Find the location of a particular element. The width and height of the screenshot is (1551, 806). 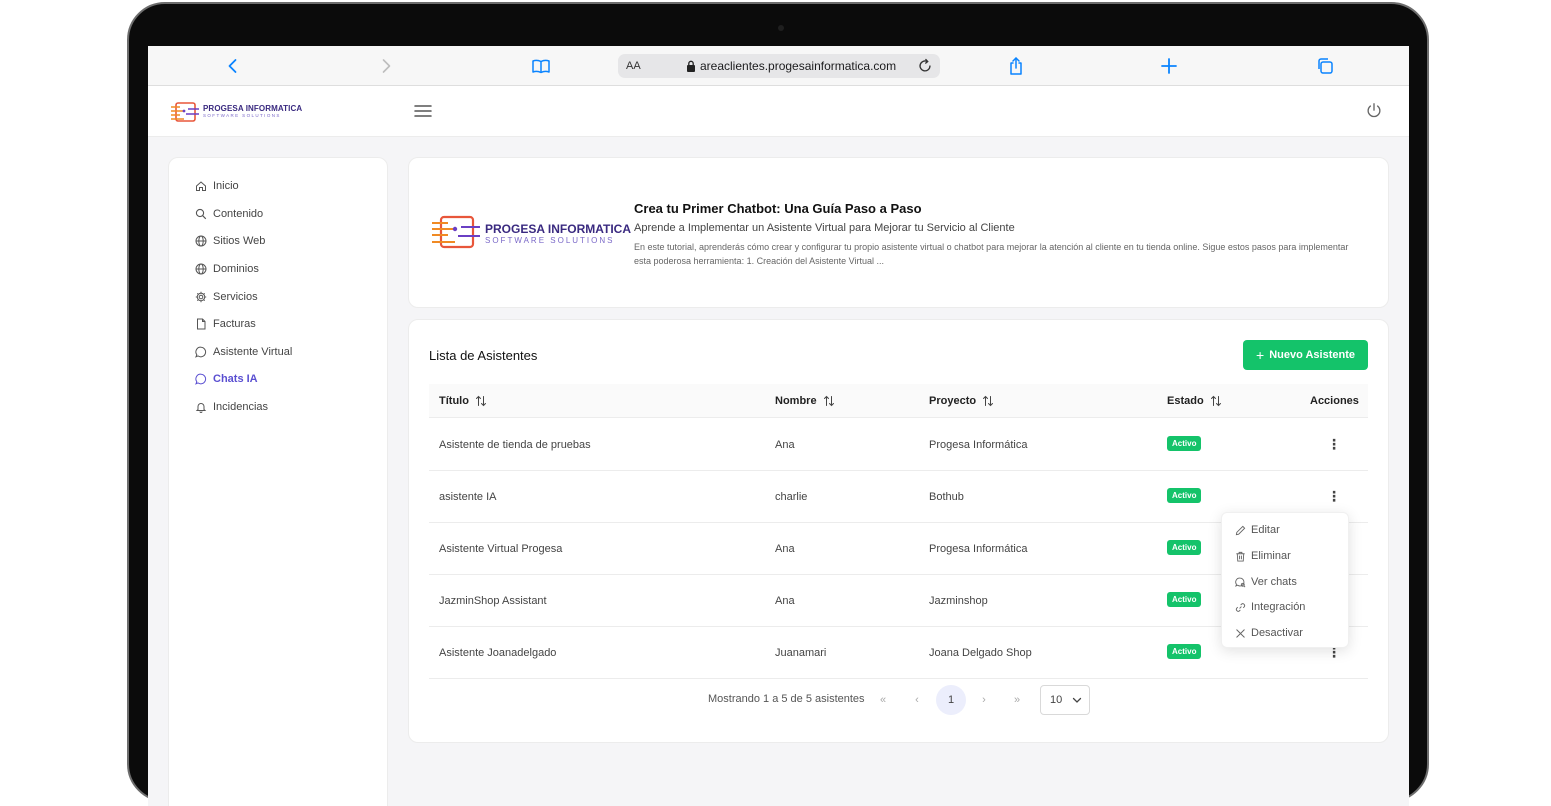

sidebar-item-label: Inicio is located at coordinates (226, 186).